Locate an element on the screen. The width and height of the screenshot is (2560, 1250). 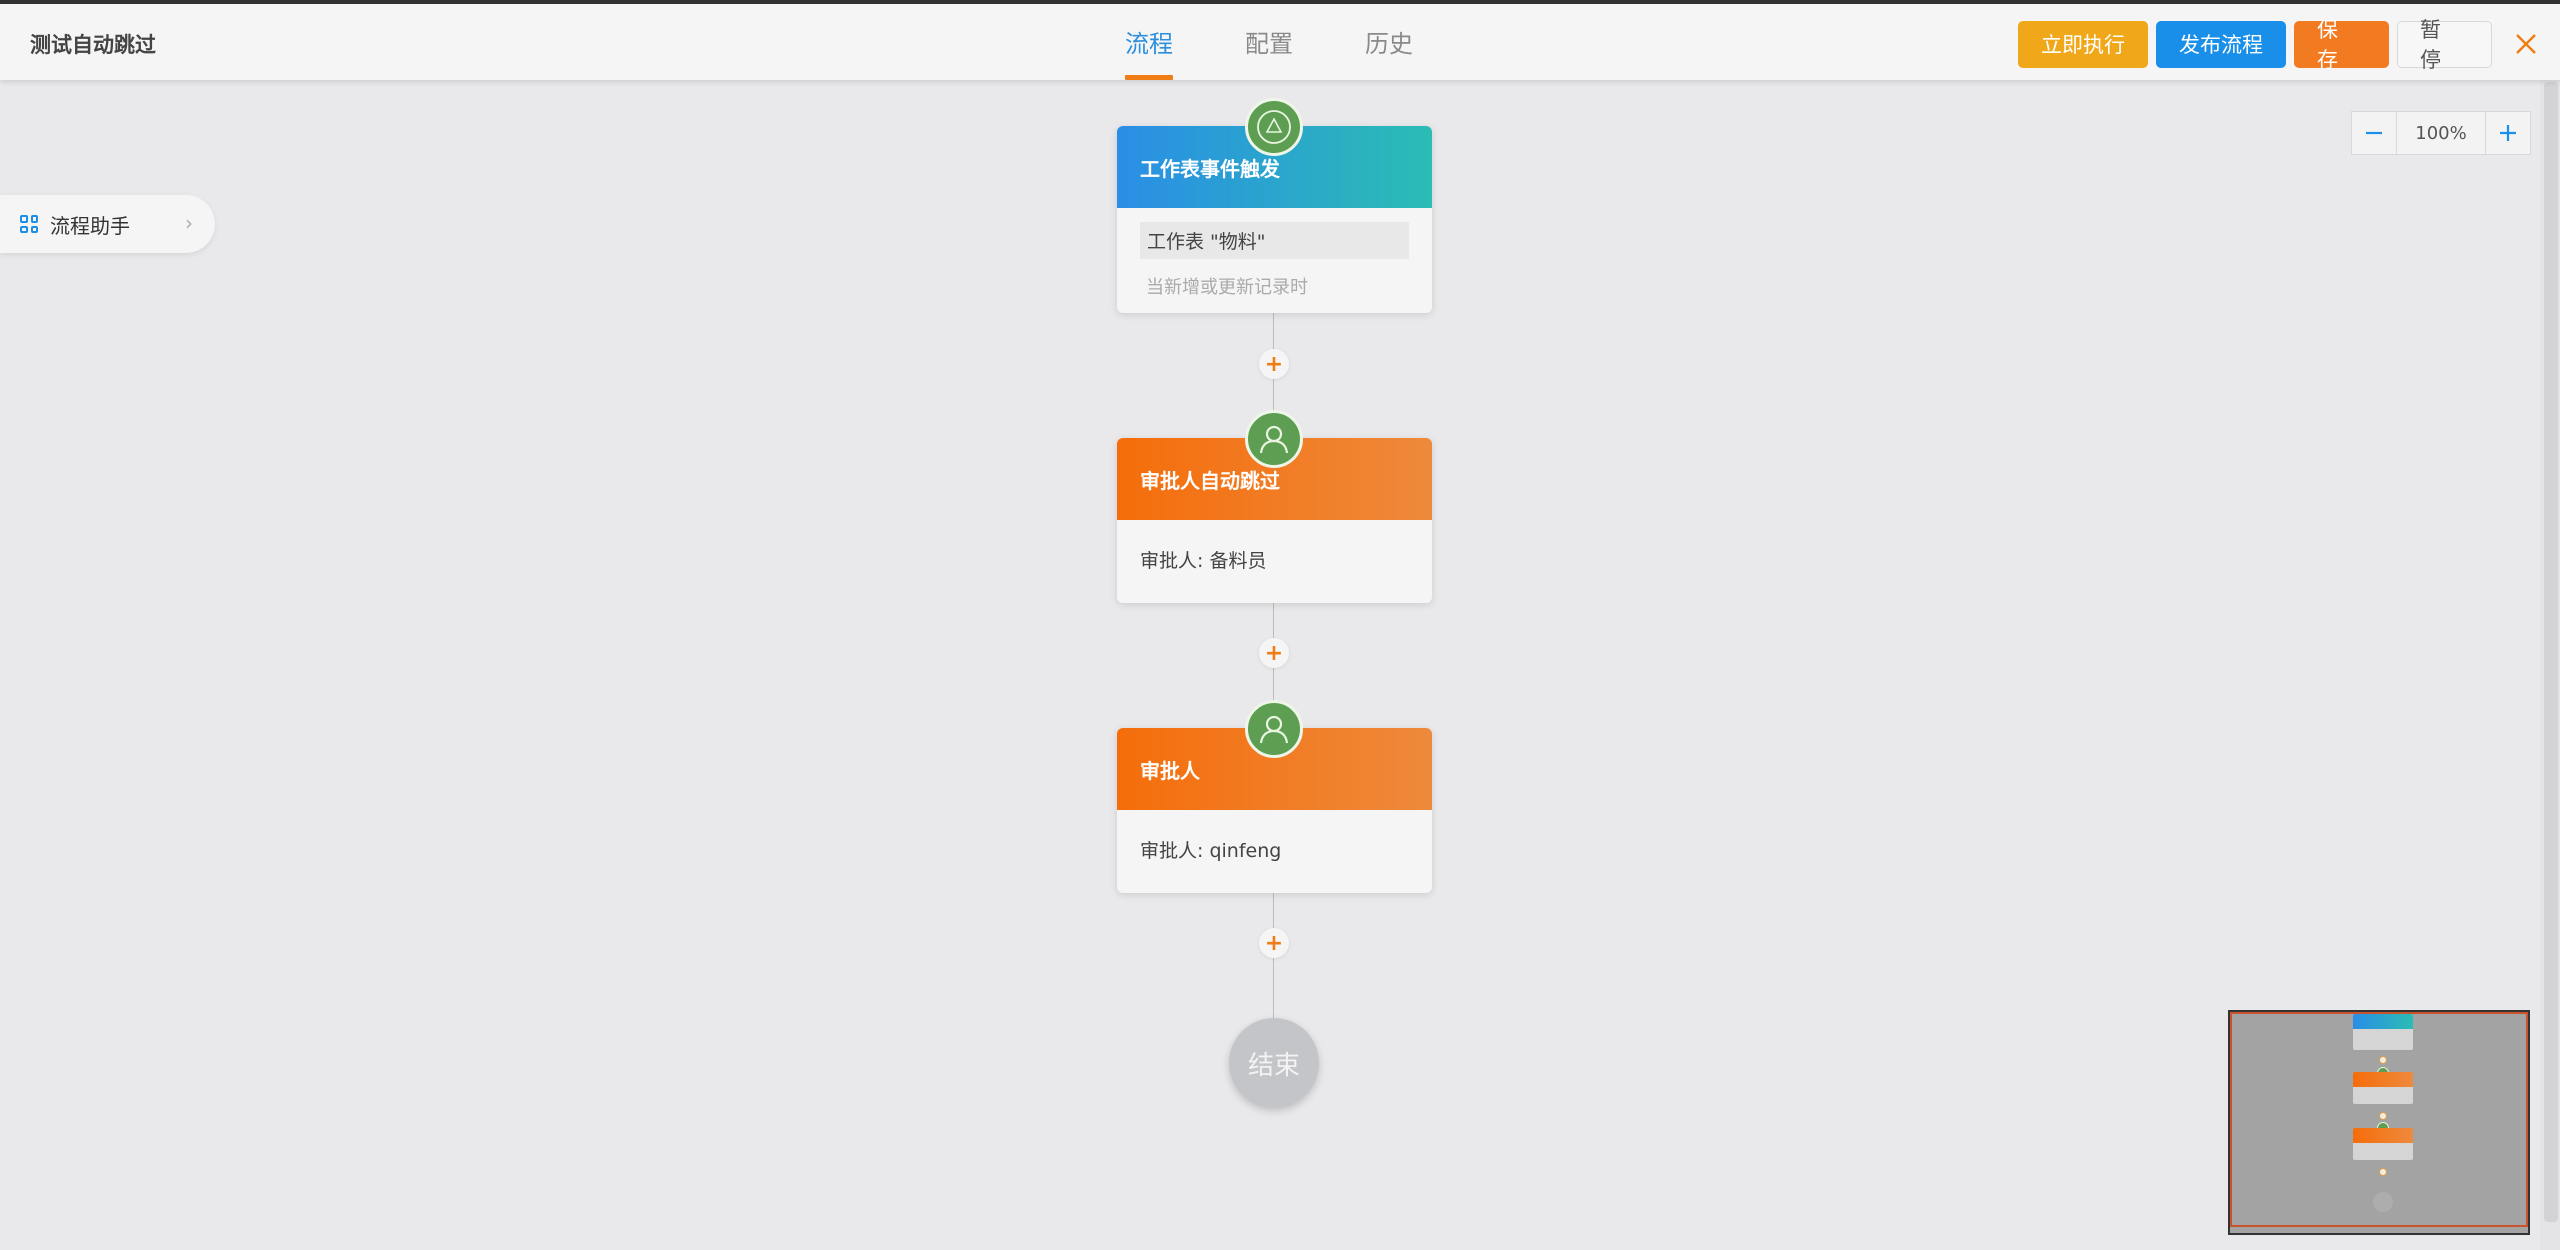
flow-assistant-button: 流程助手 › is located at coordinates (107, 224).